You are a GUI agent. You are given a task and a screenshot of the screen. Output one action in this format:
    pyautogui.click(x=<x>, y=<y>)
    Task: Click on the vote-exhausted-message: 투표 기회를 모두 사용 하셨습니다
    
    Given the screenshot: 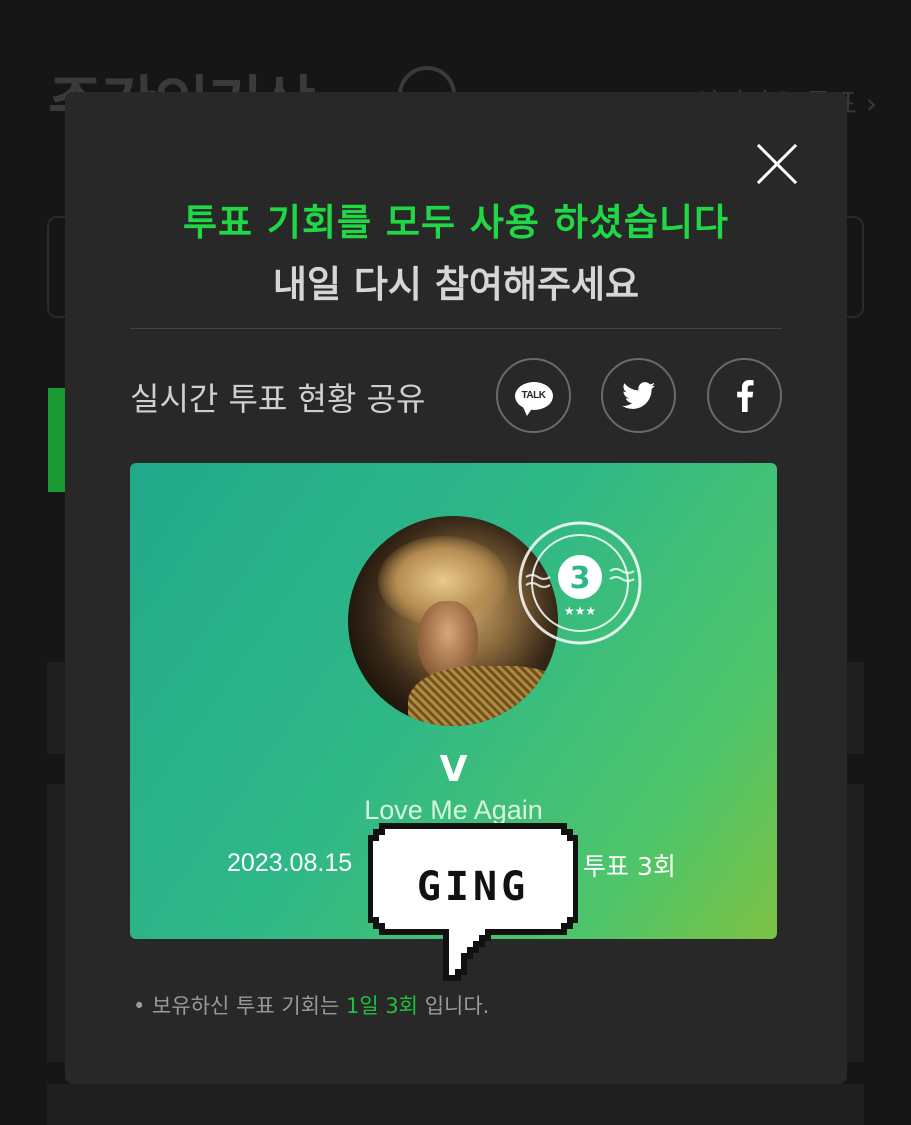 What is the action you would take?
    pyautogui.click(x=456, y=222)
    